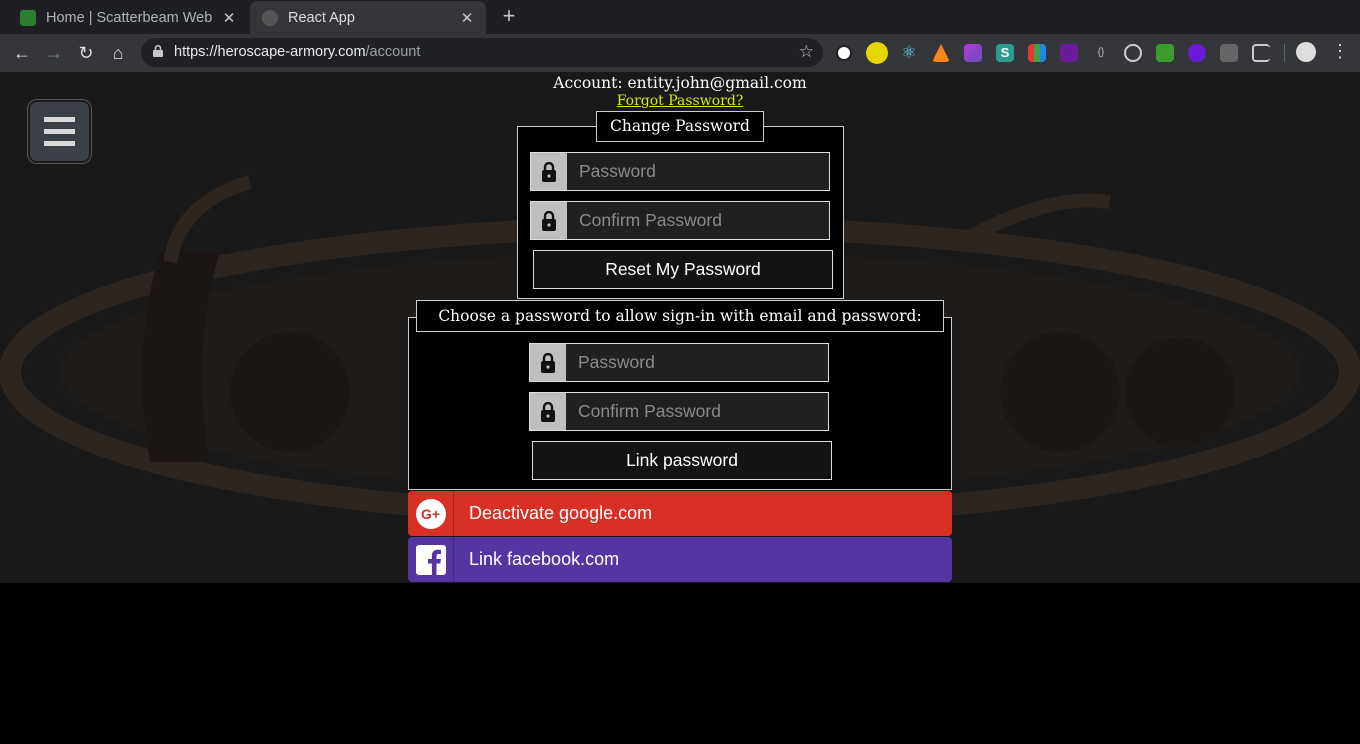 The width and height of the screenshot is (1360, 744). What do you see at coordinates (680, 126) in the screenshot?
I see `change-password-legend: Change Password` at bounding box center [680, 126].